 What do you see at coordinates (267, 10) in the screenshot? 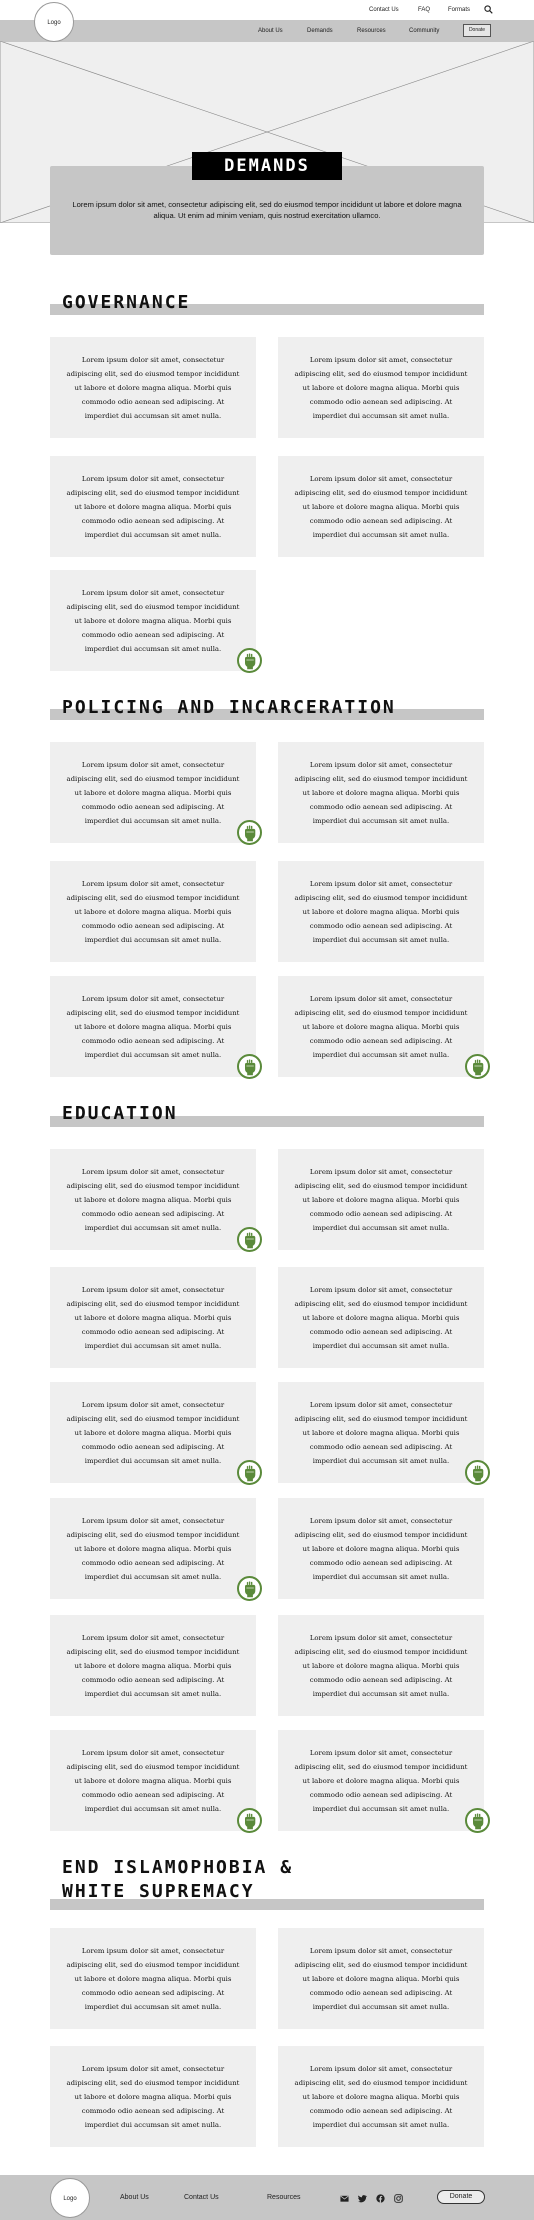
I see `utility-bar: Contact Us FAQ Formats` at bounding box center [267, 10].